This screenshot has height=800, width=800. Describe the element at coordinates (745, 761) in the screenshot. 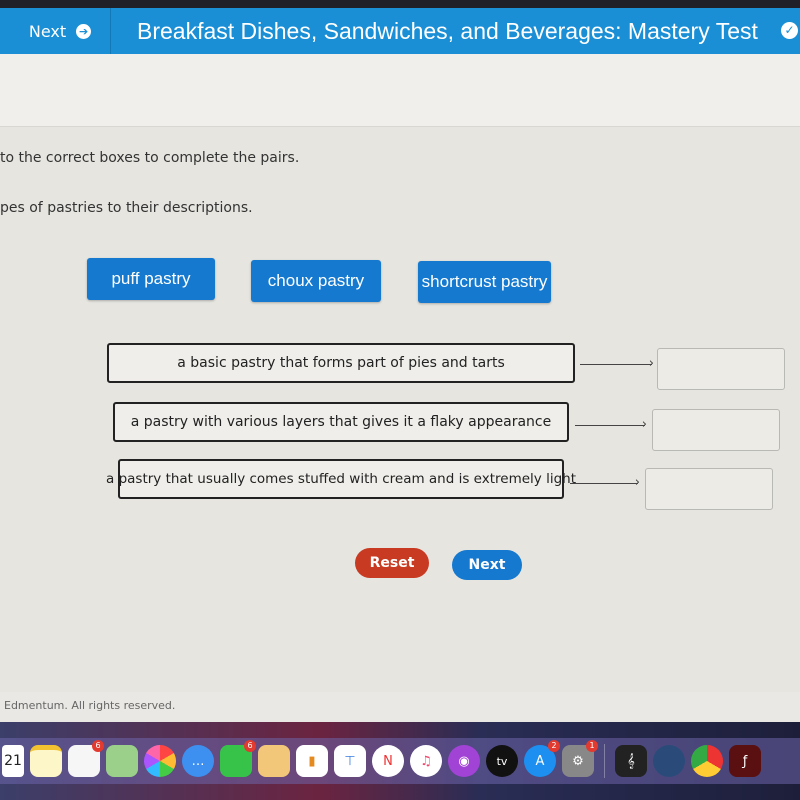

I see `flash-app-icon: ƒ` at that location.